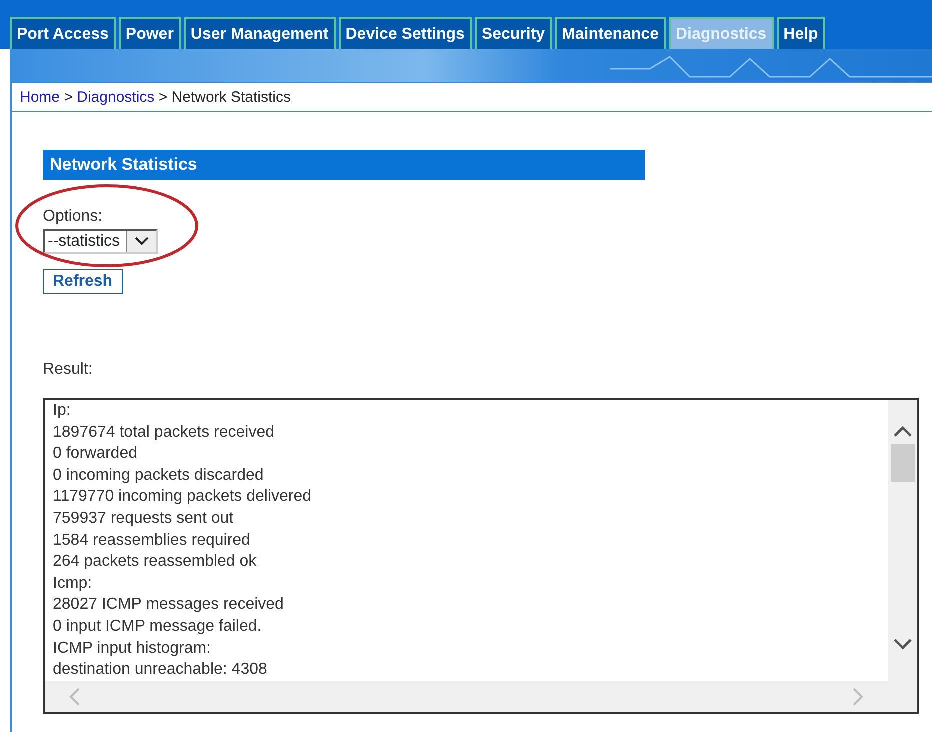 This screenshot has height=732, width=932. I want to click on result-line: 1897674 total packets received, so click(164, 432).